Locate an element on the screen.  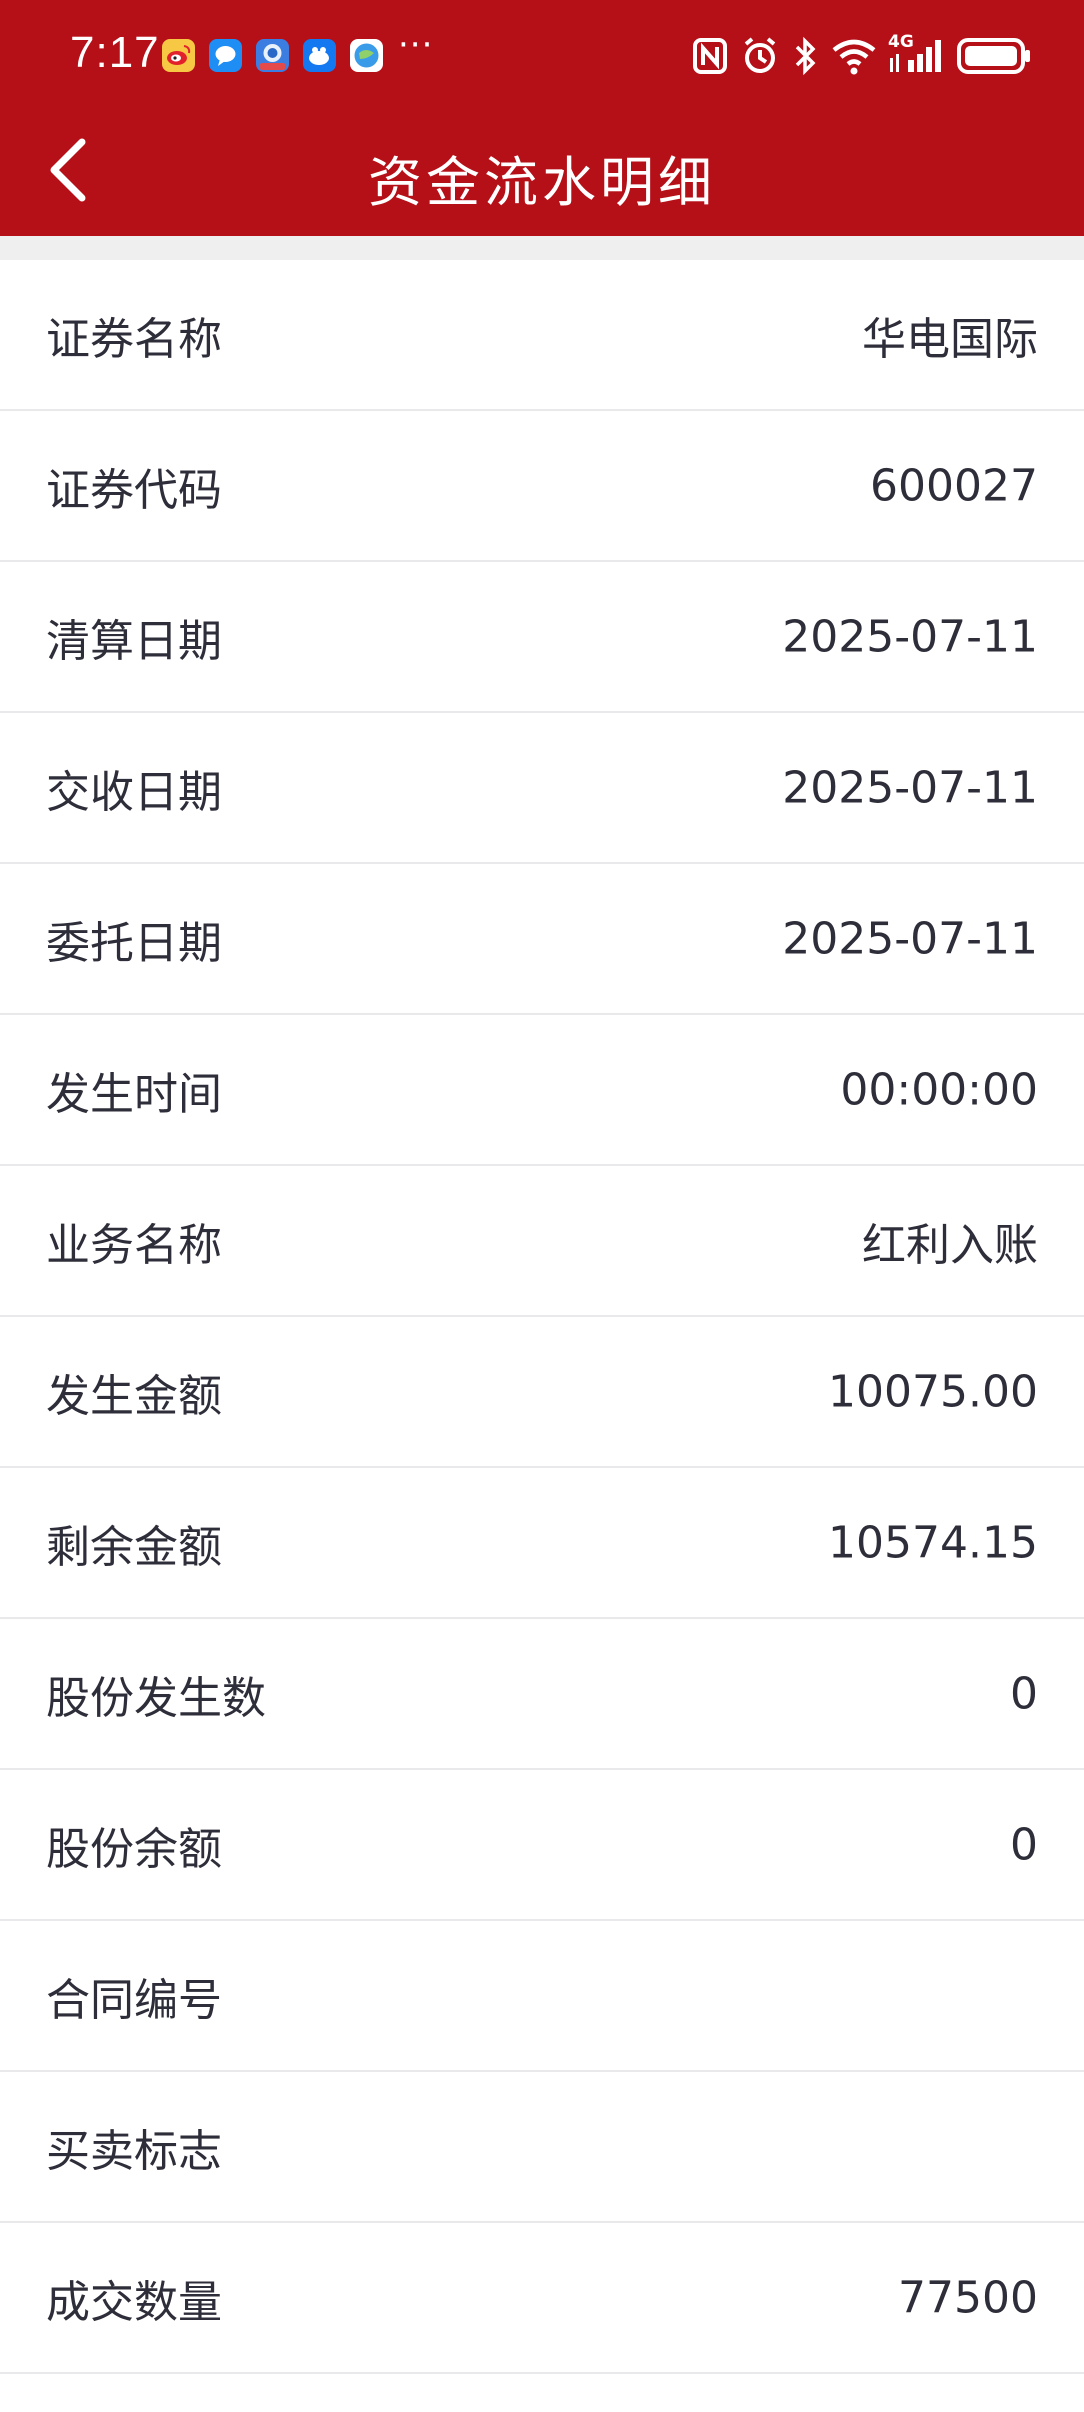
detail-row-occur-time: 发生时间 00:00:00 is located at coordinates (542, 1090).